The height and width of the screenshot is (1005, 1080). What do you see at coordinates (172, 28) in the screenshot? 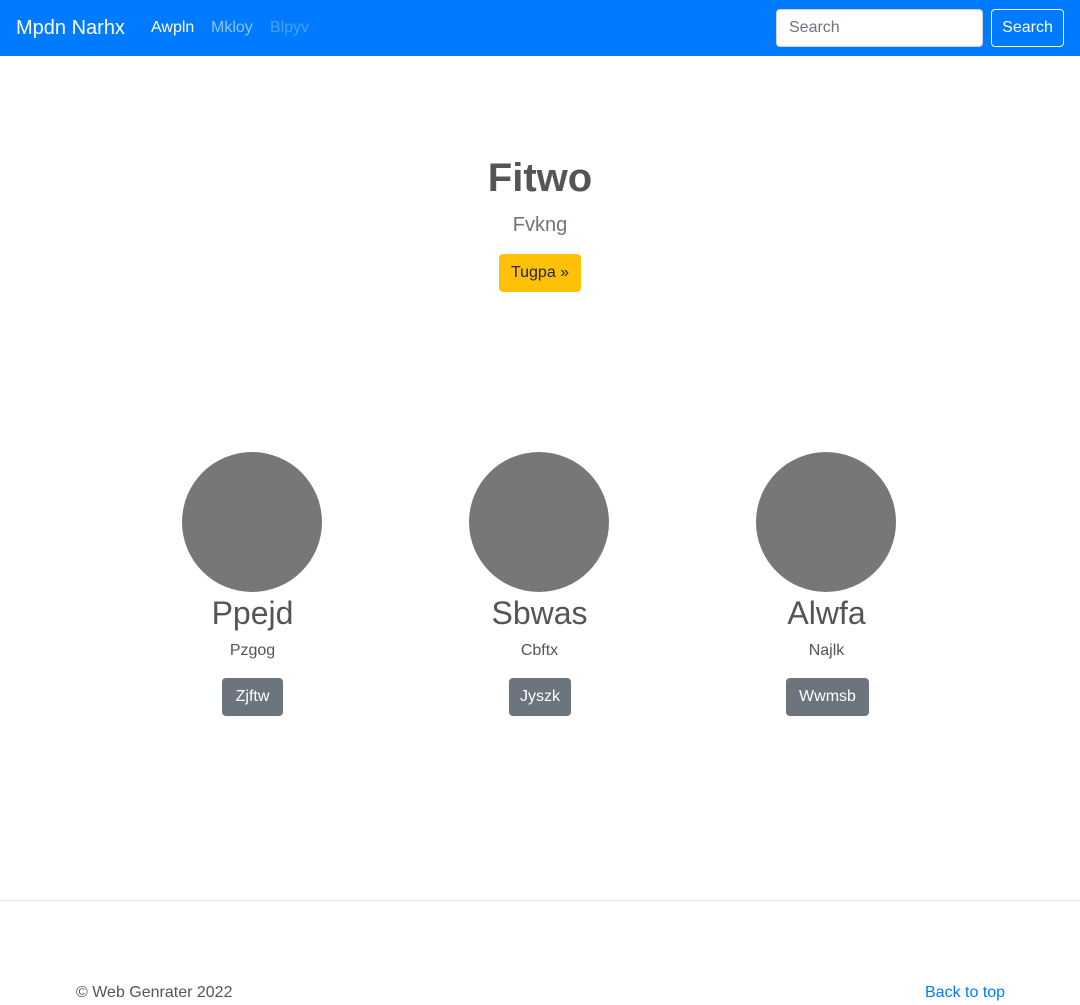
I see `nav-link-awpln: Awpln` at bounding box center [172, 28].